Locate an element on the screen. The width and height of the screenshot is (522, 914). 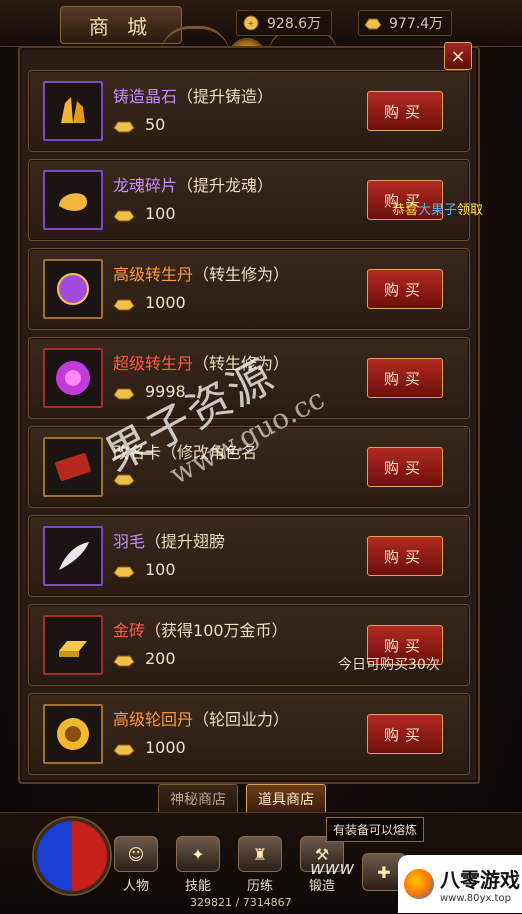
shop-tabs: 神秘商店 道具商店 is located at coordinates (242, 799).